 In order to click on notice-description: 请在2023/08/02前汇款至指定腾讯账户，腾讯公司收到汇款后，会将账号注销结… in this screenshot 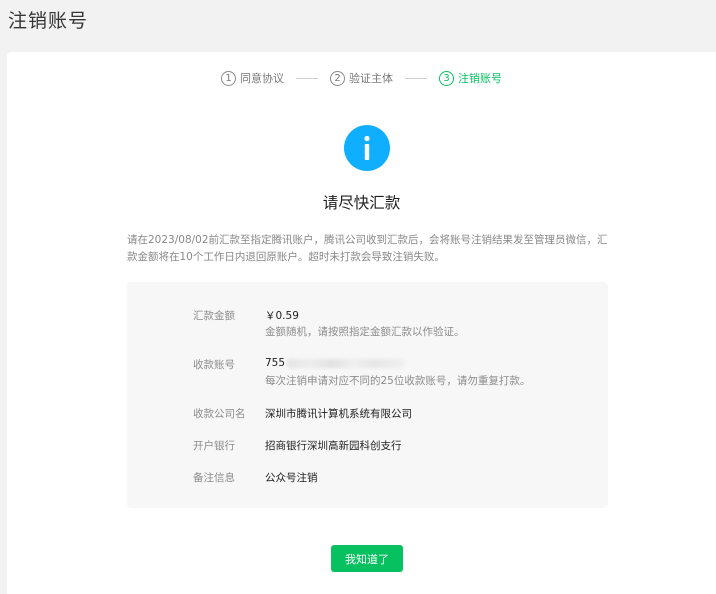, I will do `click(367, 248)`.